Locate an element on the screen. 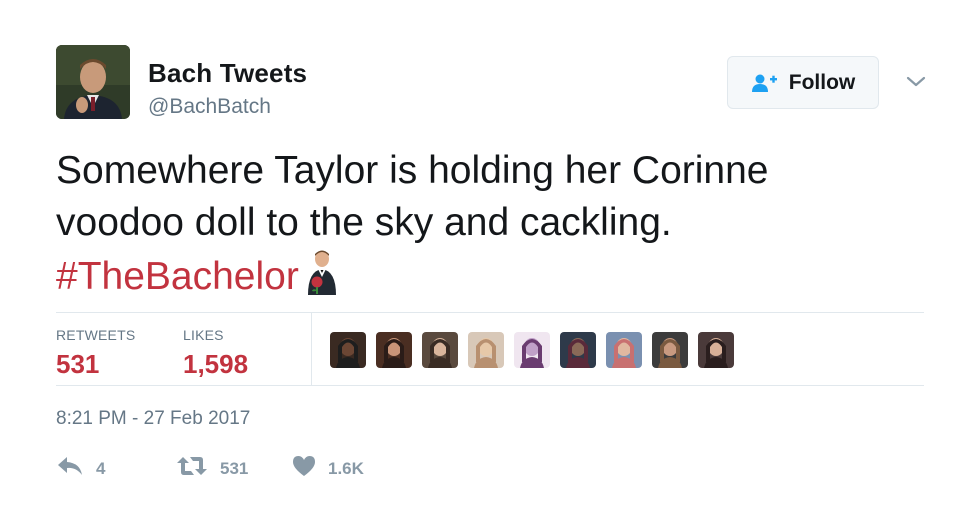 This screenshot has height=523, width=980. like-button: 1.6K is located at coordinates (328, 468).